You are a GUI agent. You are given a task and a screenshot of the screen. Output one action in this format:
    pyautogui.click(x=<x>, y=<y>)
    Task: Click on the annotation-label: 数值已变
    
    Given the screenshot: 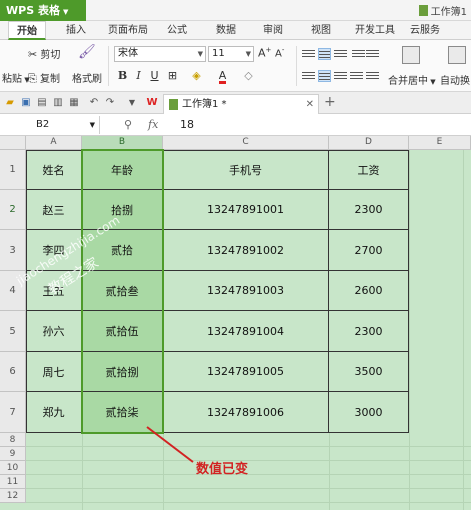 What is the action you would take?
    pyautogui.click(x=222, y=469)
    